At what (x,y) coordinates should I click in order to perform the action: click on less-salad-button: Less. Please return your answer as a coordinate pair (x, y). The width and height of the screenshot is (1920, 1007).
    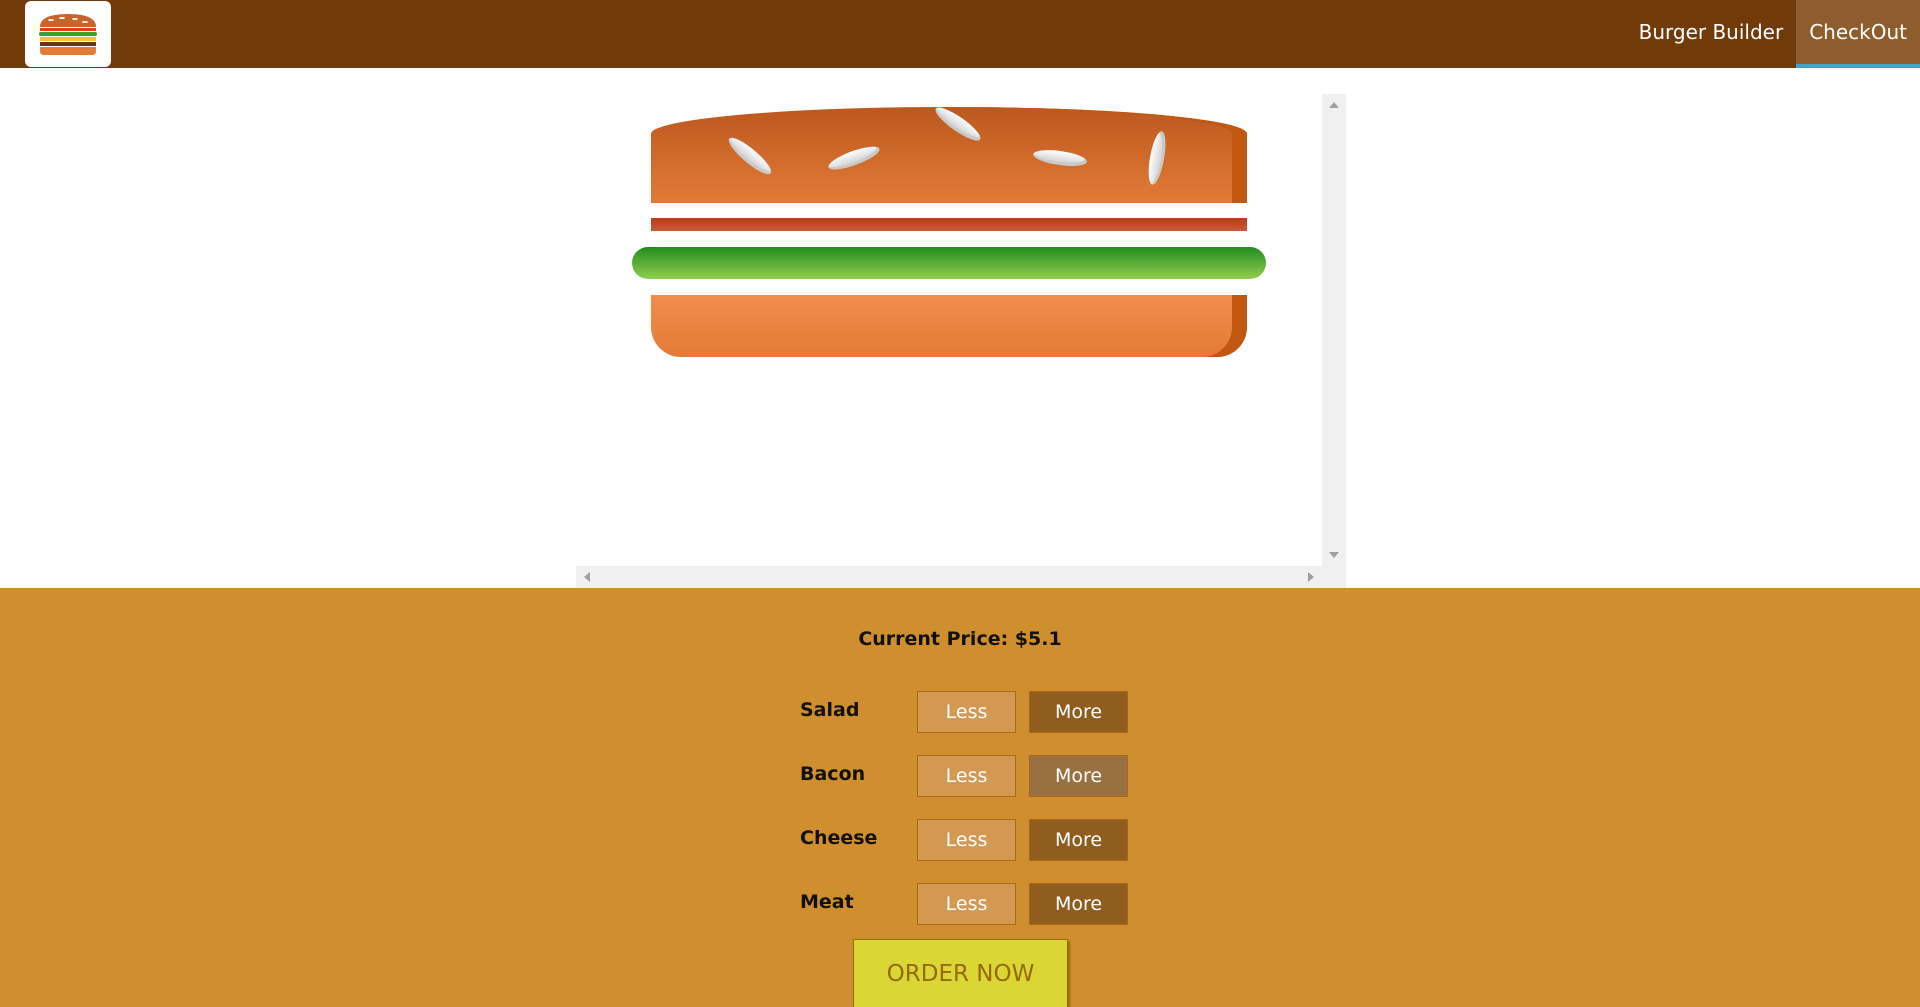
    Looking at the image, I should click on (966, 712).